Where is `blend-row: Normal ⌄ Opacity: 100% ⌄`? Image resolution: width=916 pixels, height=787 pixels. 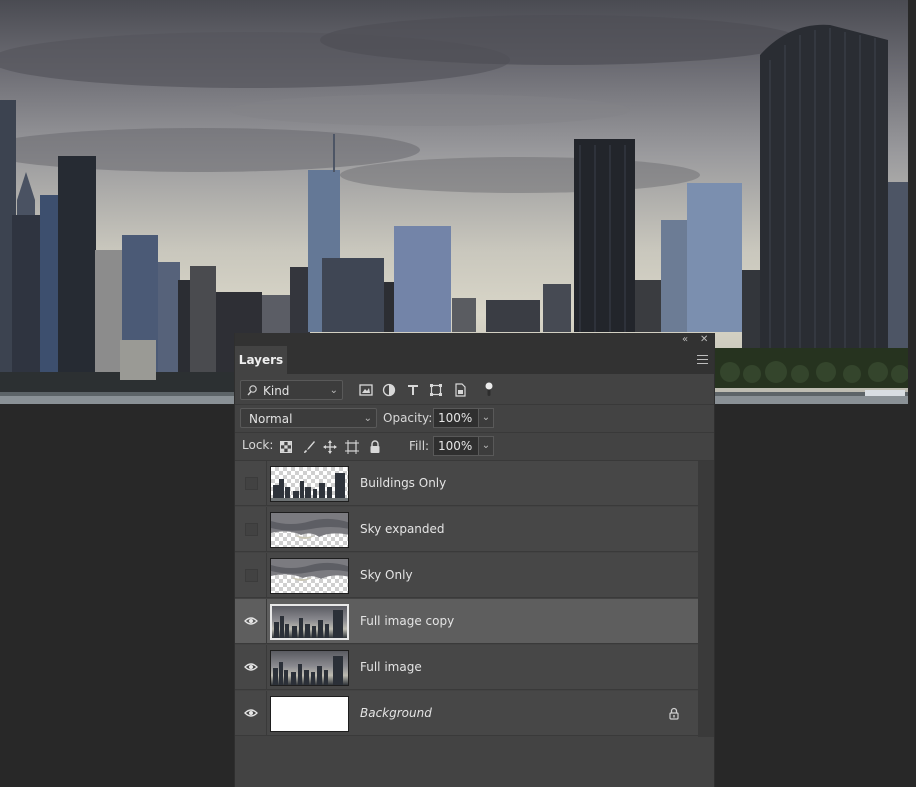 blend-row: Normal ⌄ Opacity: 100% ⌄ is located at coordinates (474, 419).